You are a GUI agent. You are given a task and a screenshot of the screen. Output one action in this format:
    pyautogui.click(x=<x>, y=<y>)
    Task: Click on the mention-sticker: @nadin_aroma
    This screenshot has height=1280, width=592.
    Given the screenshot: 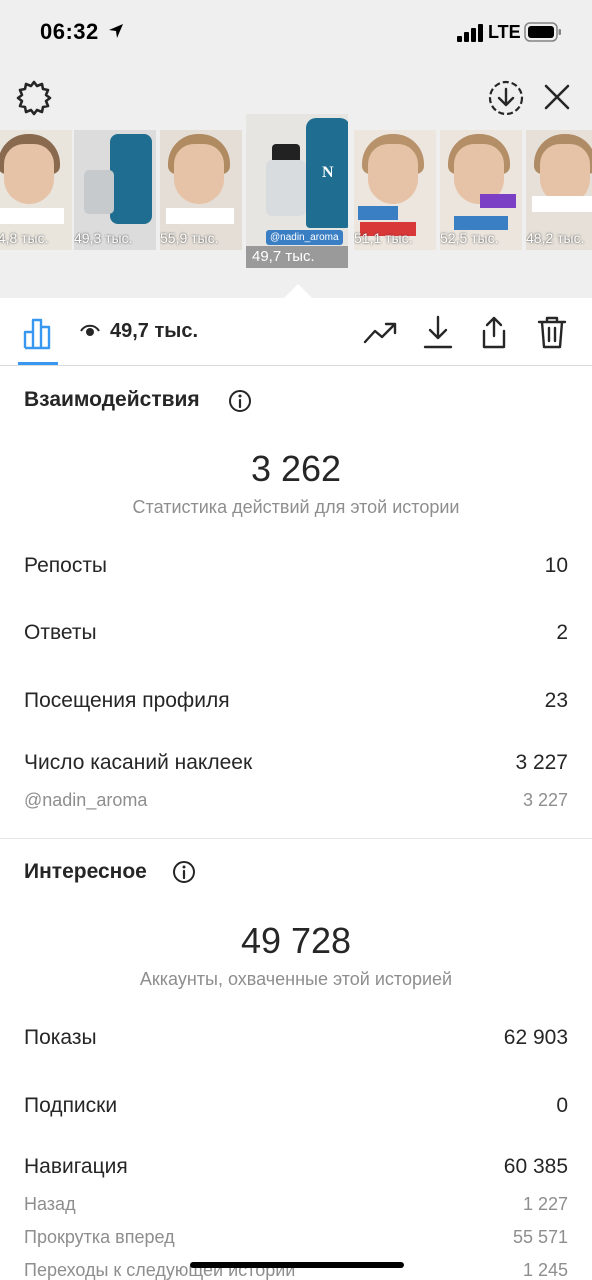 What is the action you would take?
    pyautogui.click(x=304, y=237)
    